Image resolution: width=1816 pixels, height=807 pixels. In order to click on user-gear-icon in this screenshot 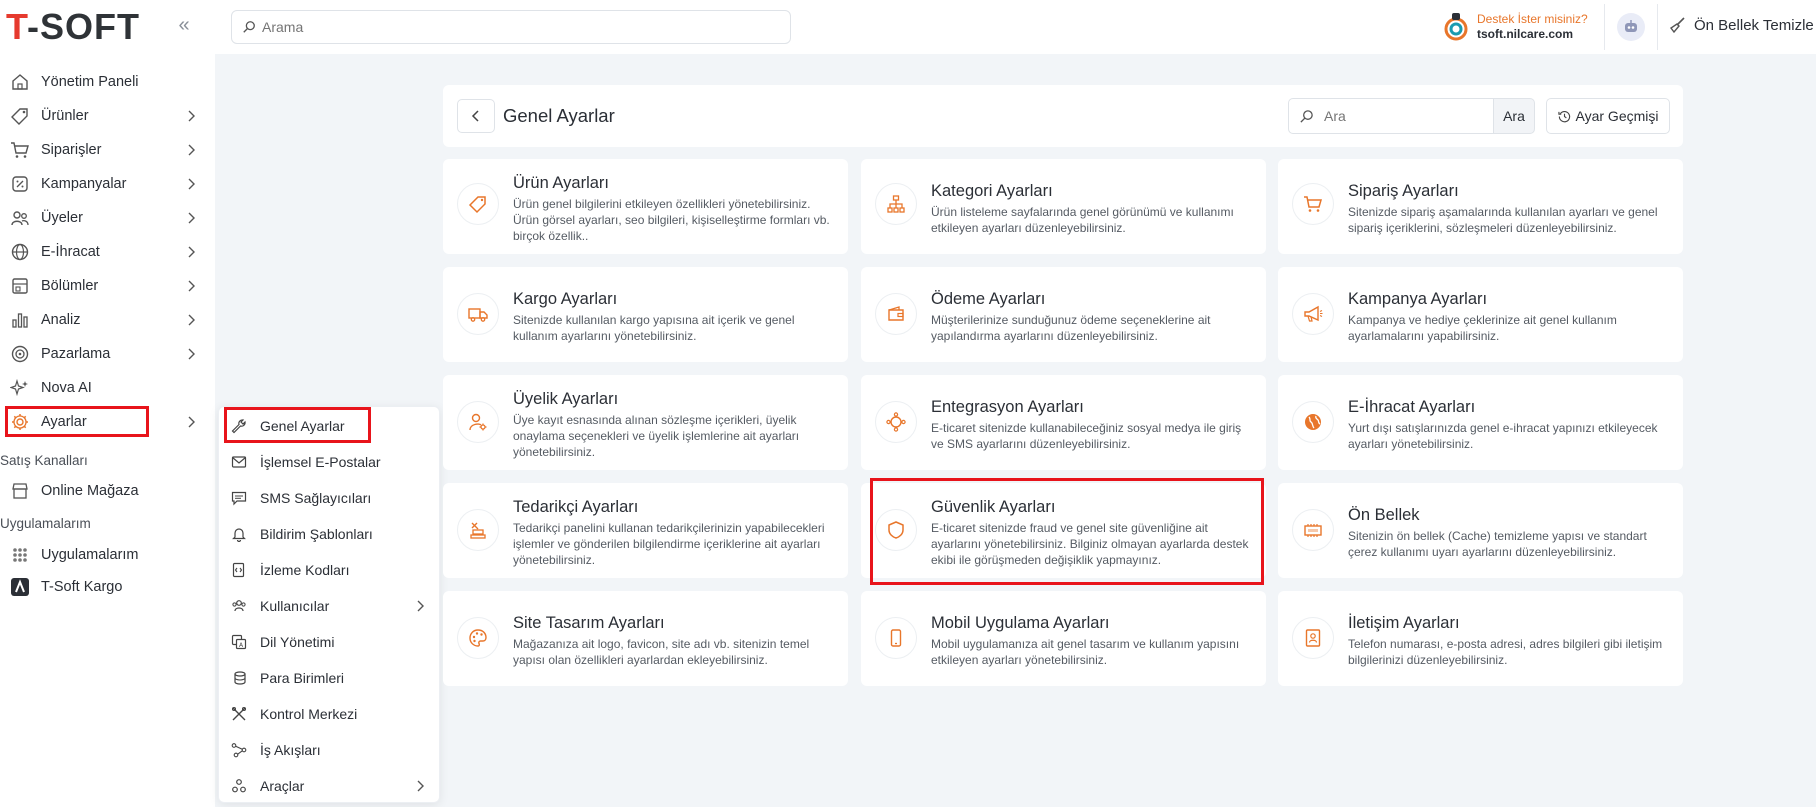, I will do `click(478, 422)`.